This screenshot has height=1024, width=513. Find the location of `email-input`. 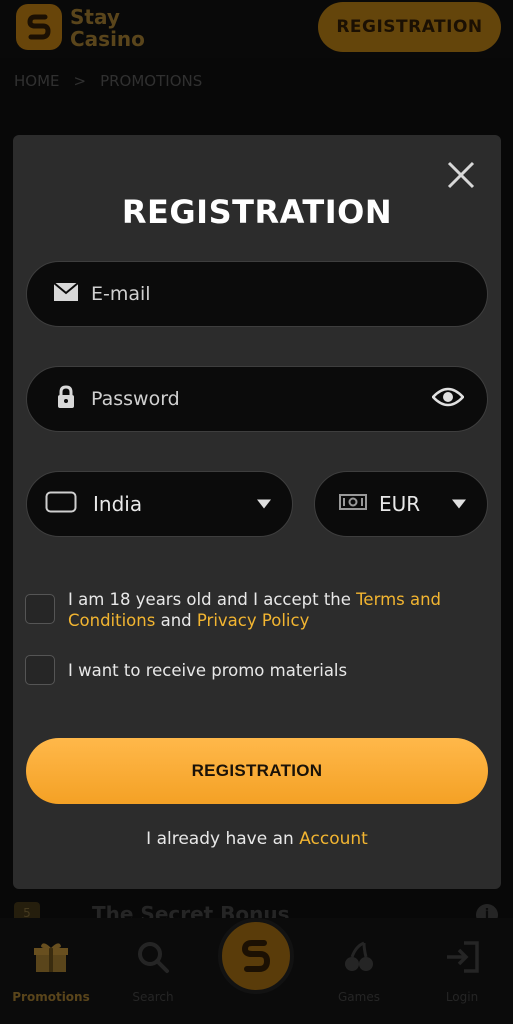

email-input is located at coordinates (276, 294).